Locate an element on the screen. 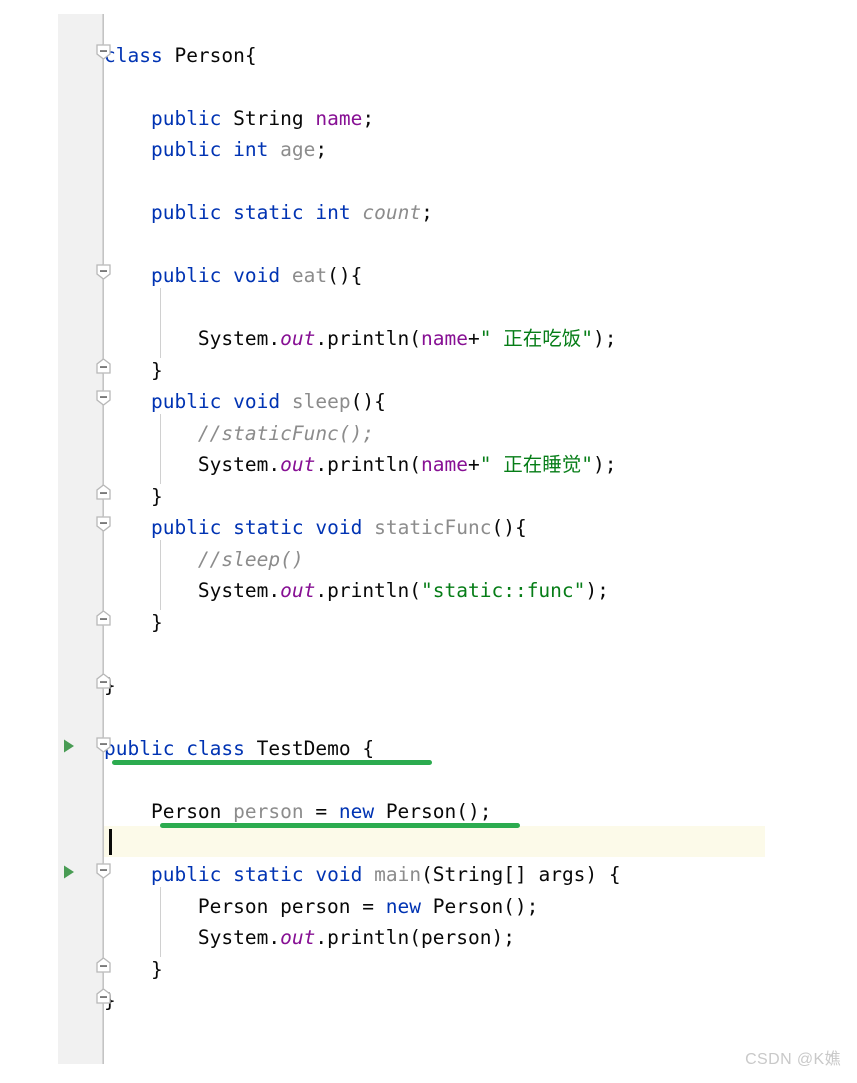 This screenshot has width=857, height=1083. code-token: String is located at coordinates (268, 118).